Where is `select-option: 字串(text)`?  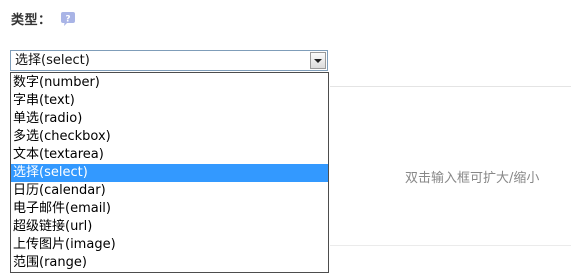
select-option: 字串(text) is located at coordinates (169, 101).